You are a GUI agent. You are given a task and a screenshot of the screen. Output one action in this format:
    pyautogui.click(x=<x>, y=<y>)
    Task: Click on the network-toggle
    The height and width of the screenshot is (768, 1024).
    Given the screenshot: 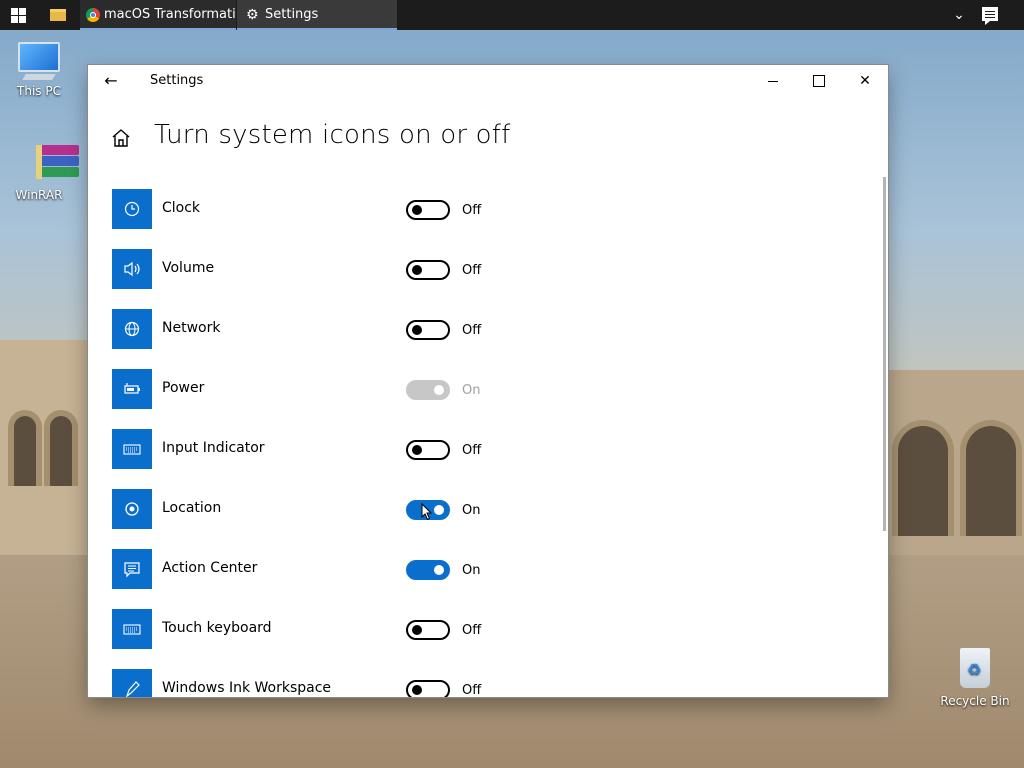 What is the action you would take?
    pyautogui.click(x=428, y=330)
    